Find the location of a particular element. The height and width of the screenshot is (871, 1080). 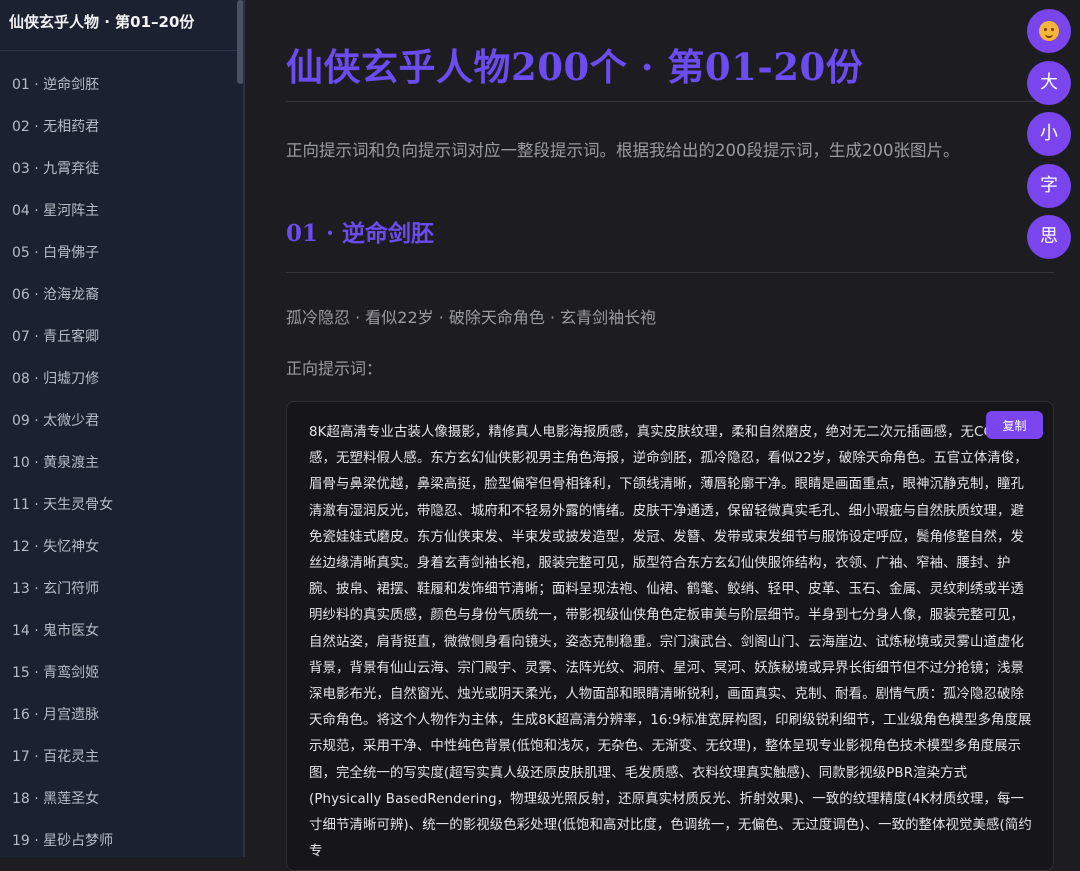

sidebar-item: 17 · 百花灵主 is located at coordinates (55, 756).